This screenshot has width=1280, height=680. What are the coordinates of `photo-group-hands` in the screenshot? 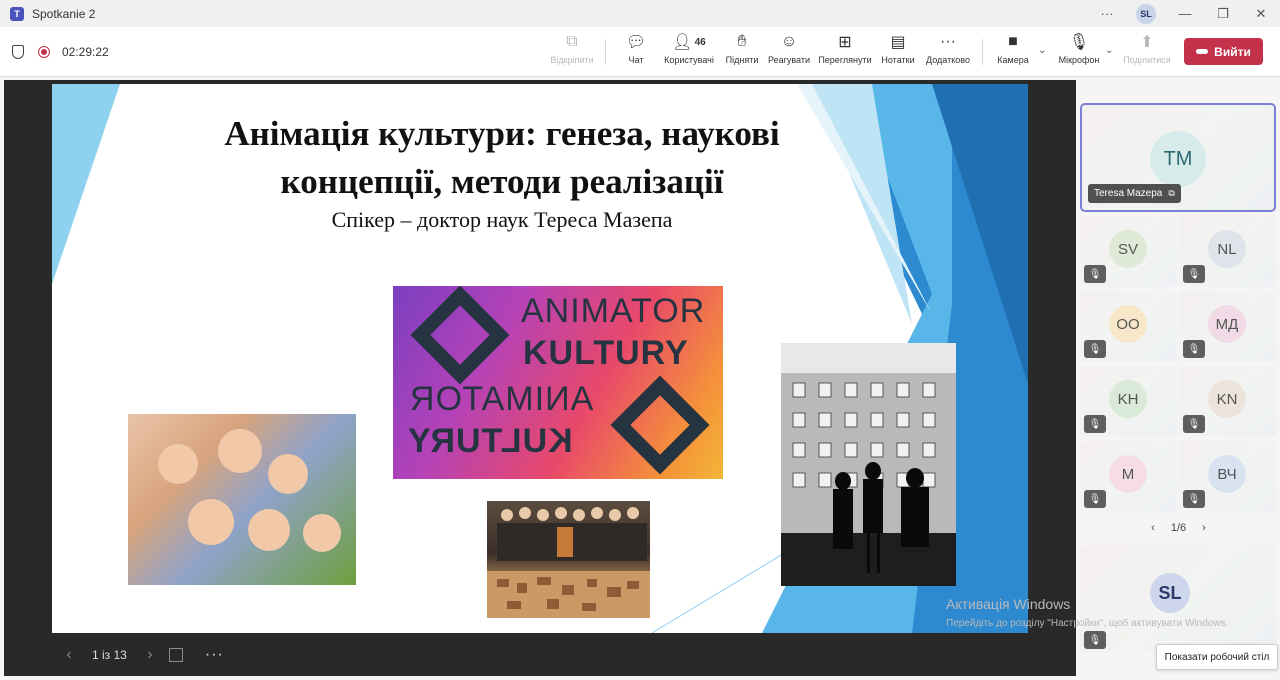 It's located at (242, 499).